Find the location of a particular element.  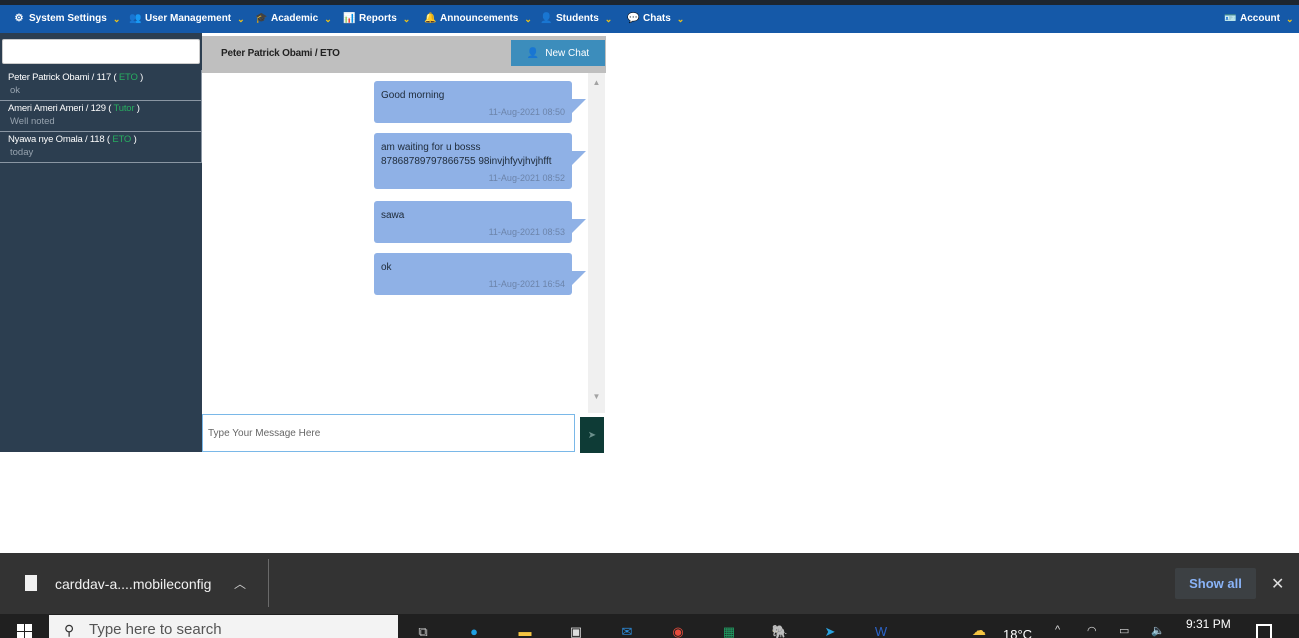

message-text: ok is located at coordinates (386, 267).